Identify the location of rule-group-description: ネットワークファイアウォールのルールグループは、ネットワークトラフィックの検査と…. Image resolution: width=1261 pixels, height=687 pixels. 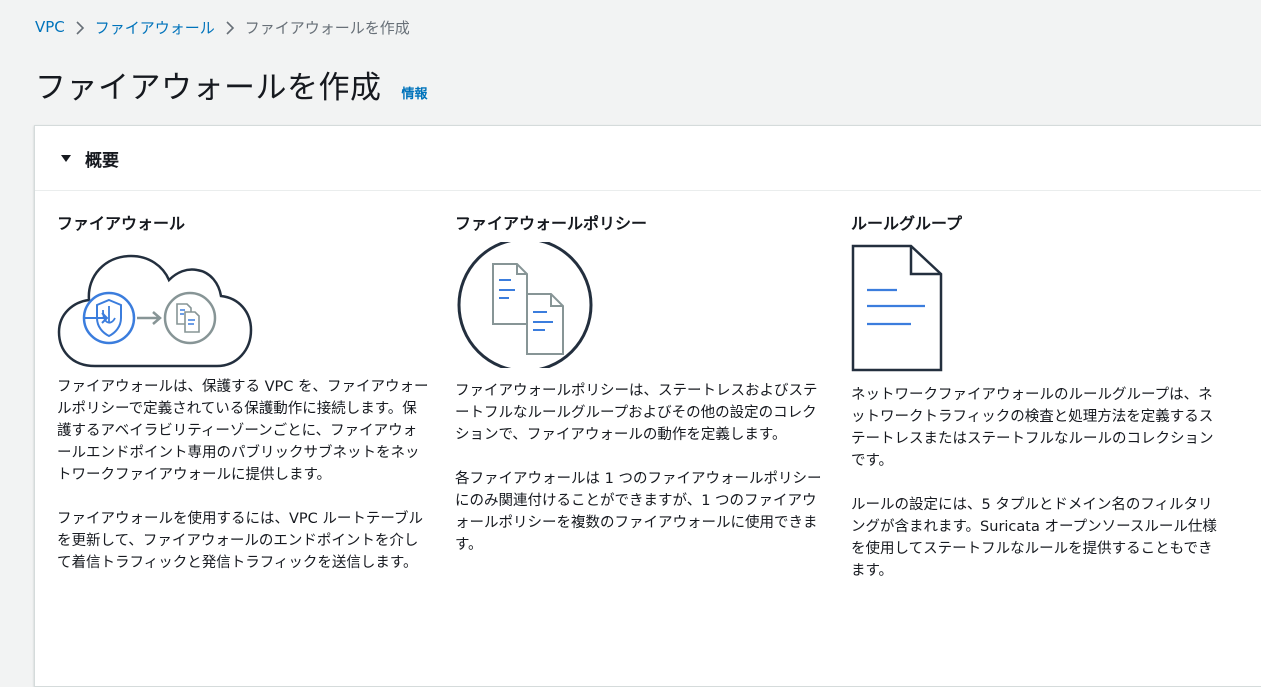
(1032, 428).